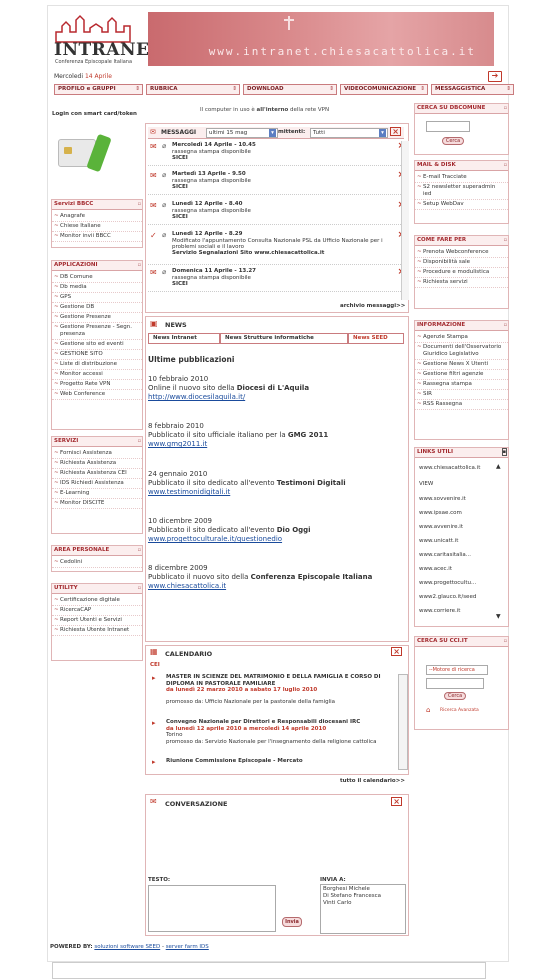 The width and height of the screenshot is (542, 979). Describe the element at coordinates (212, 908) in the screenshot. I see `chat-text-input` at that location.